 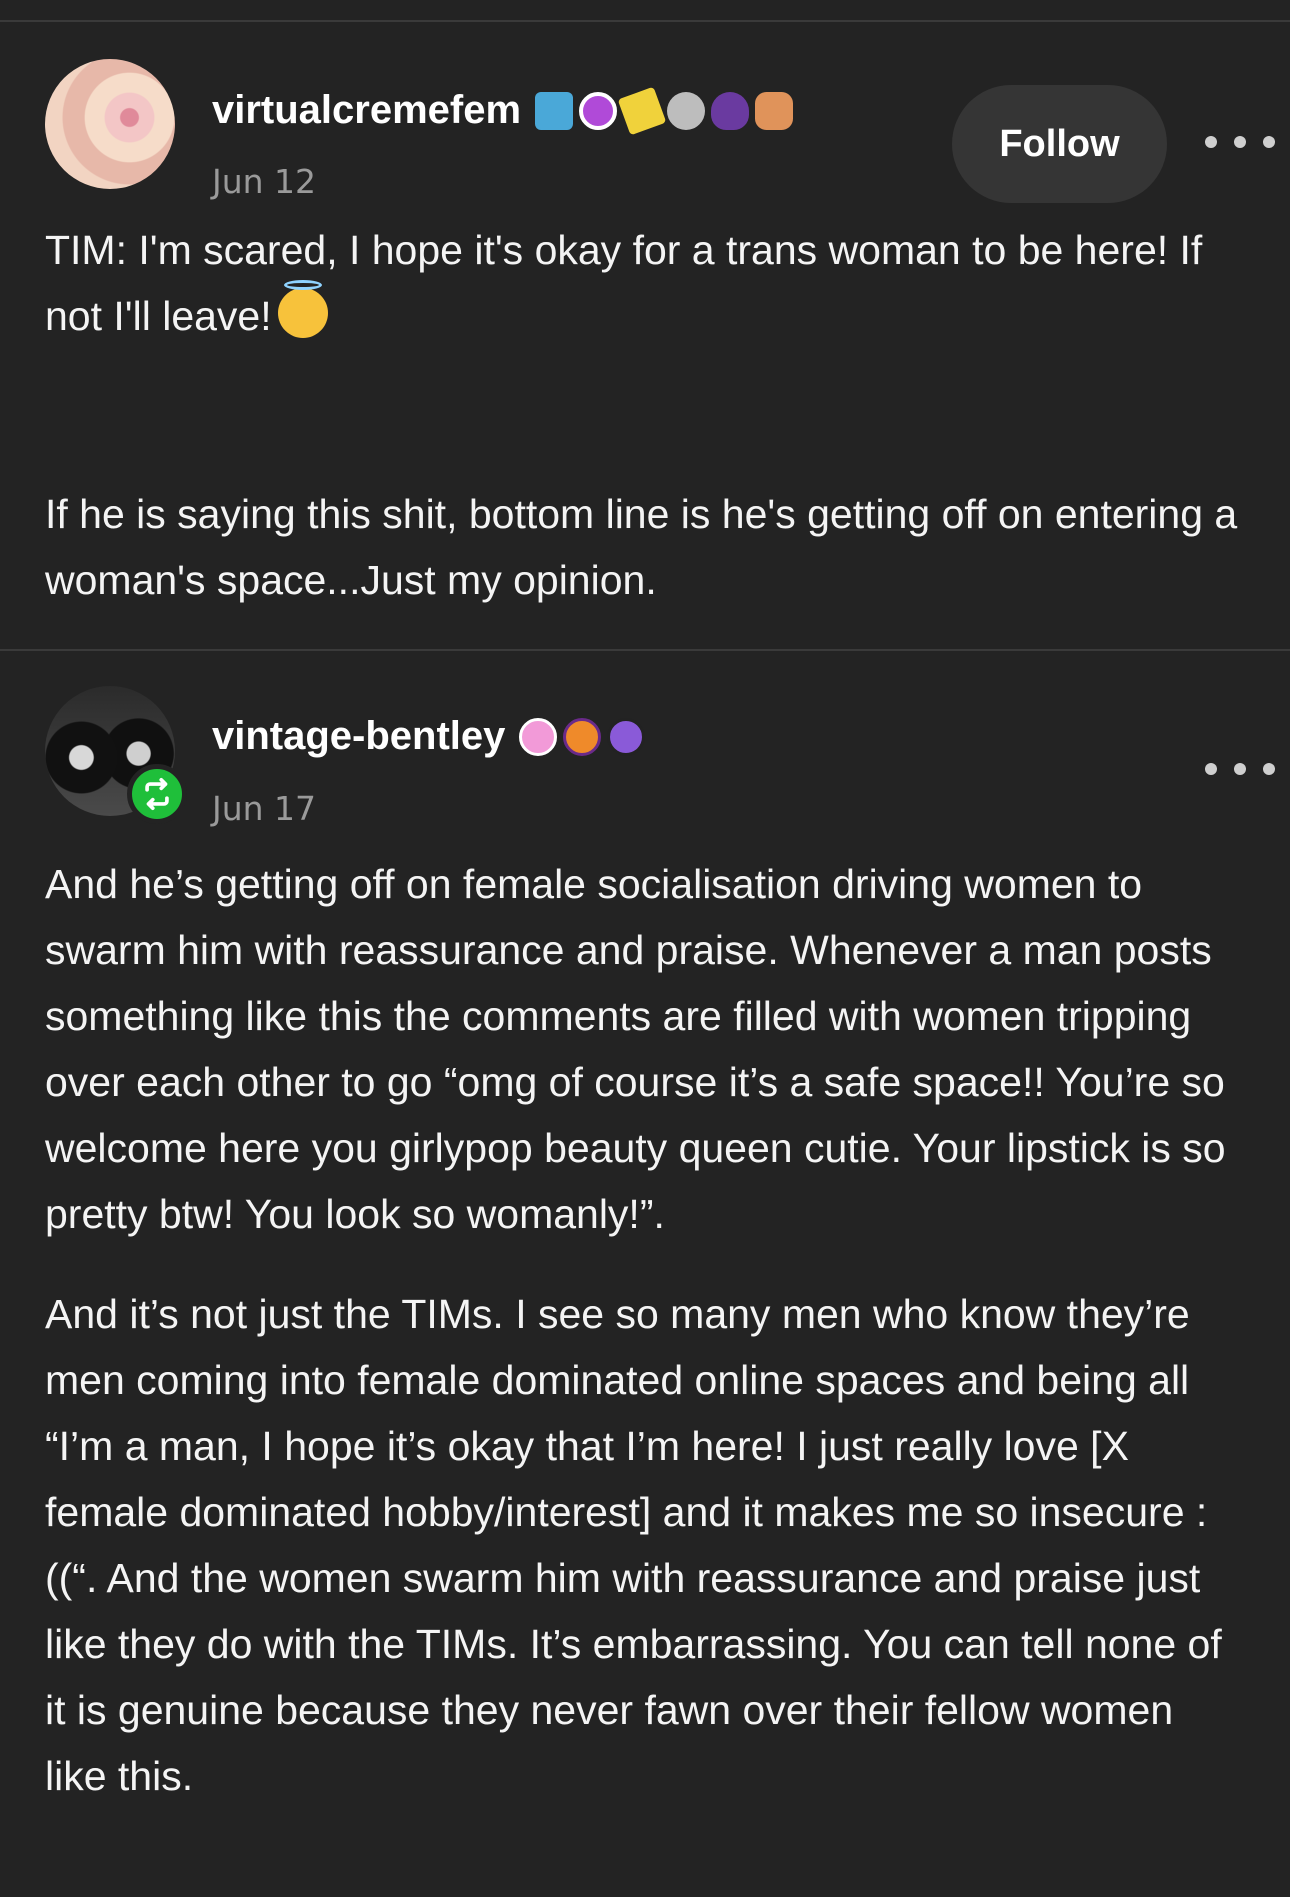 I want to click on username-label: vintage-bentley, so click(x=359, y=736).